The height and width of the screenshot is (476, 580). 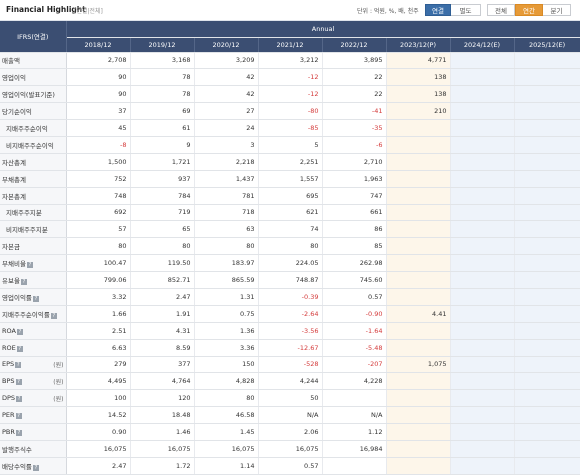 I want to click on table-cell: 747, so click(x=354, y=196).